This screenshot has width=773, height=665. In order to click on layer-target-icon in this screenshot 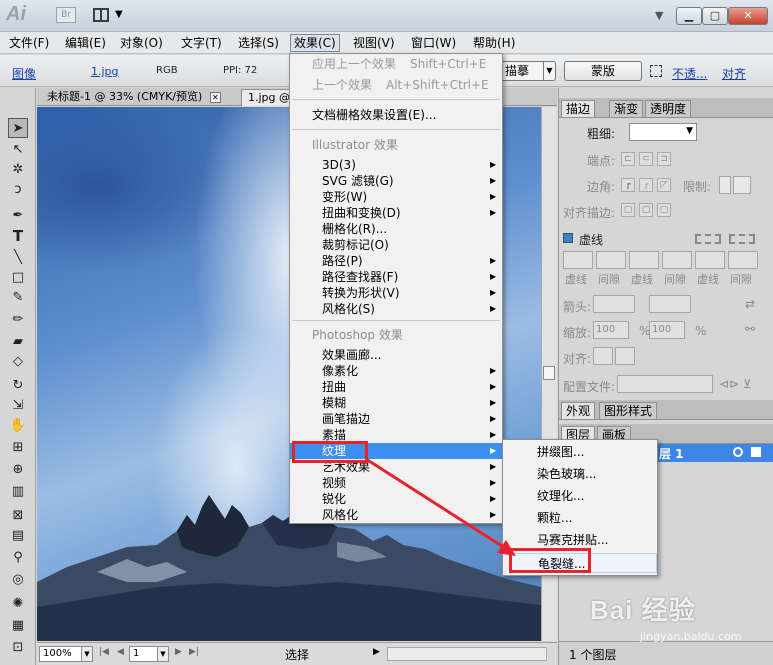, I will do `click(738, 452)`.